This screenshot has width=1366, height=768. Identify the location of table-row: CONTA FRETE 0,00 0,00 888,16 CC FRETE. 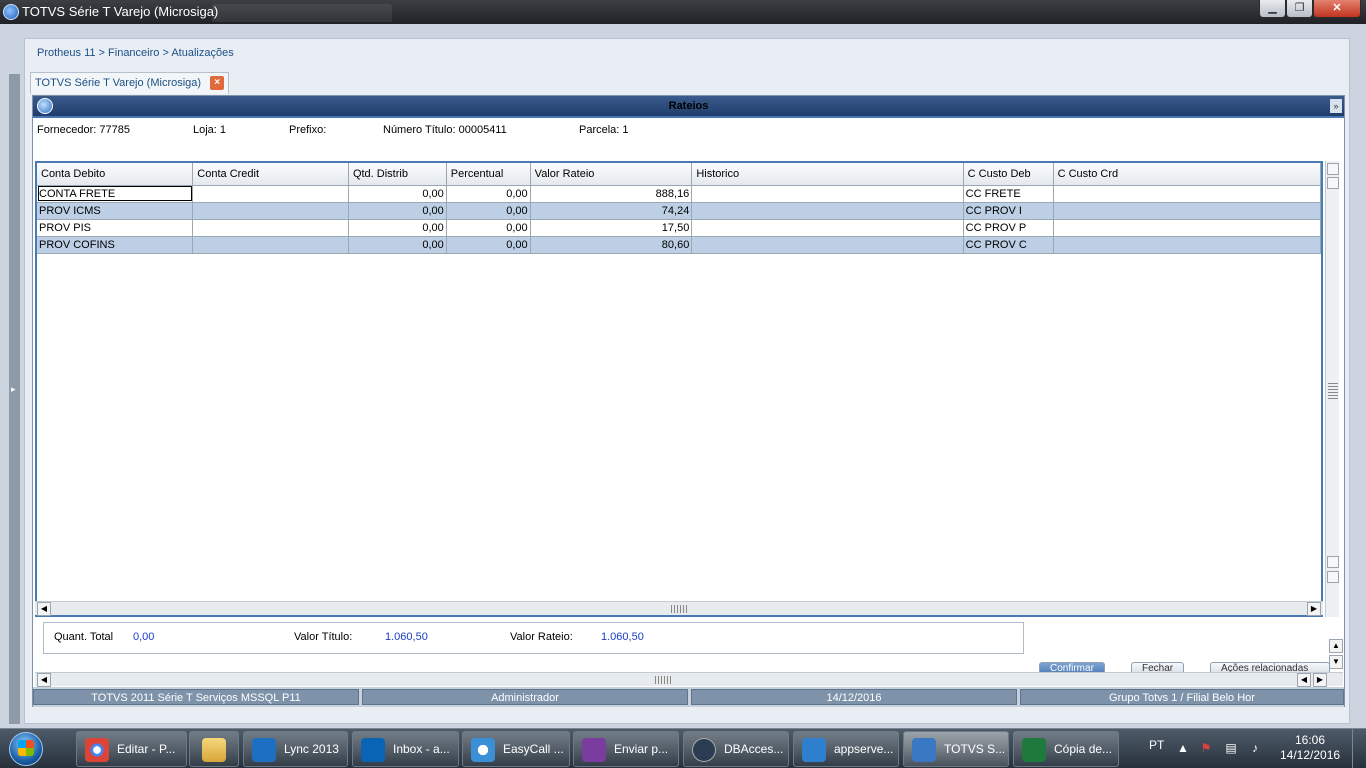
(679, 194).